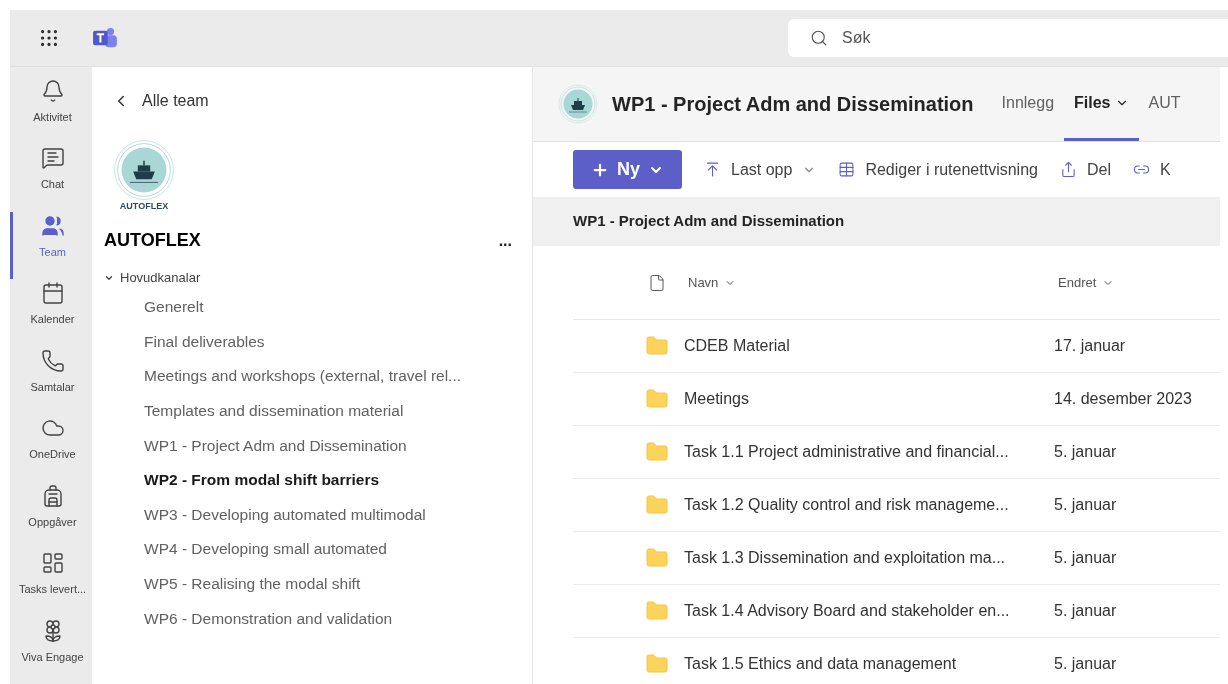 The width and height of the screenshot is (1228, 684). What do you see at coordinates (1085, 169) in the screenshot?
I see `toolbar-button: Del` at bounding box center [1085, 169].